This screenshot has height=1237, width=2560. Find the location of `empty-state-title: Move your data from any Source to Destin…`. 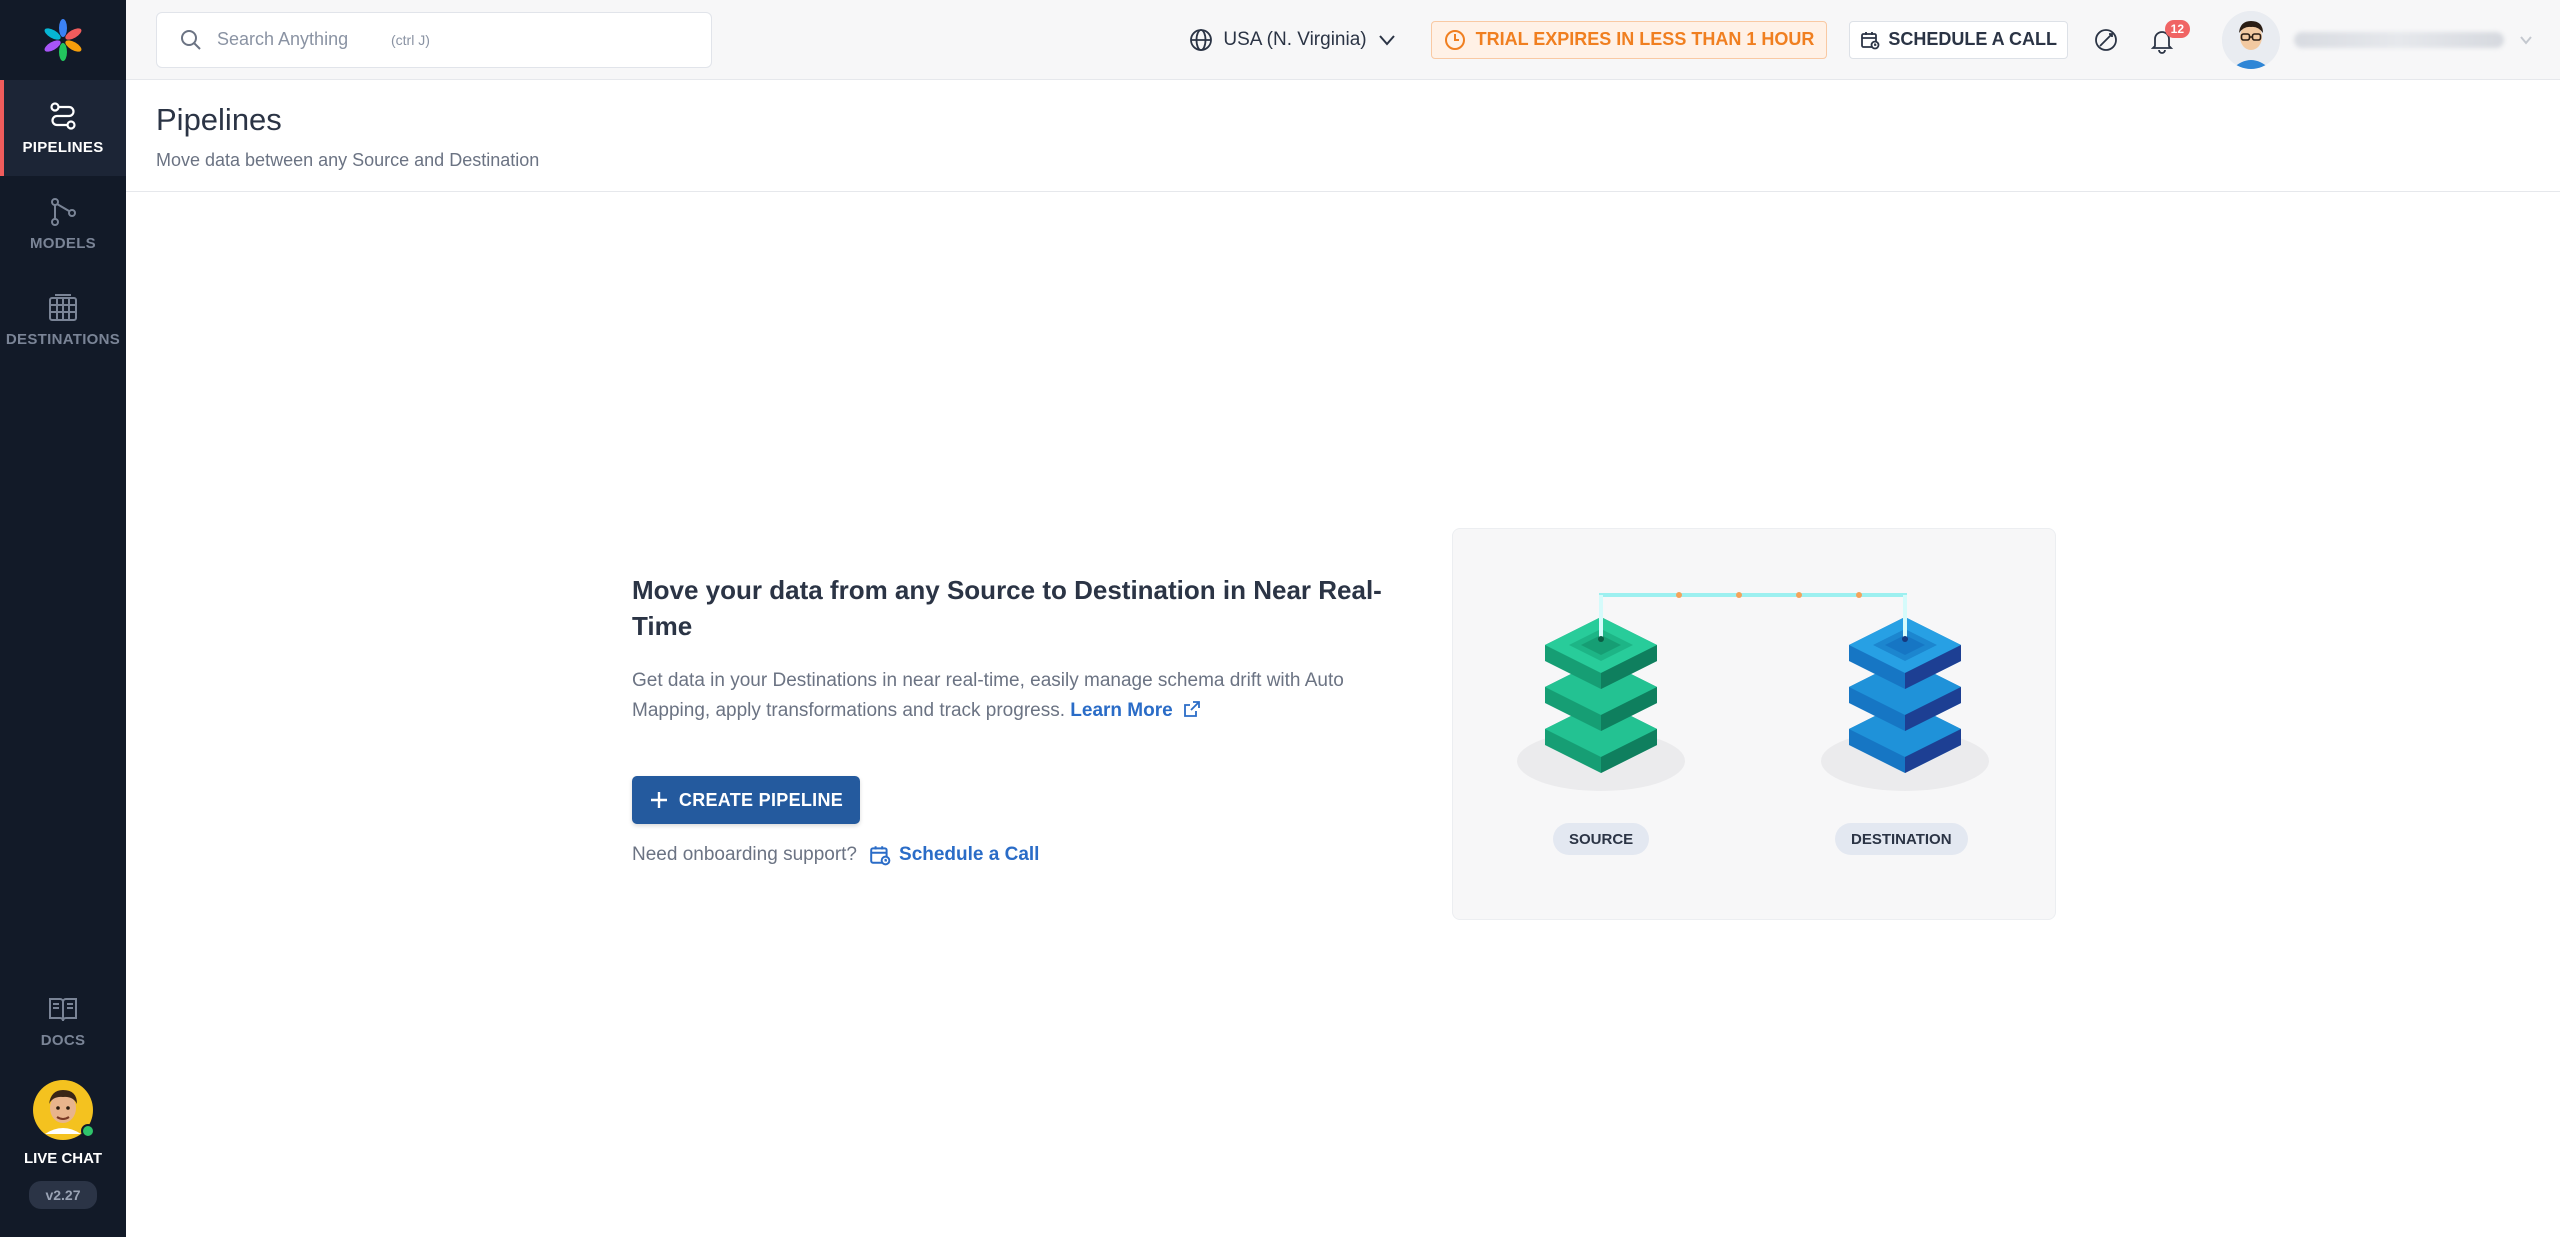

empty-state-title: Move your data from any Source to Destin… is located at coordinates (1007, 608).